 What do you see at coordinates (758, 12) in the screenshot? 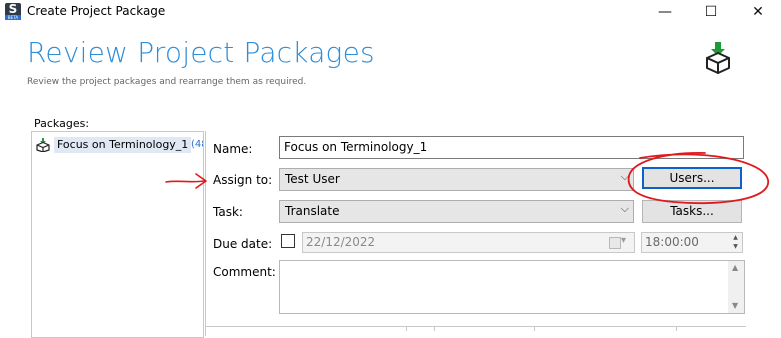
I see `close-button: ✕` at bounding box center [758, 12].